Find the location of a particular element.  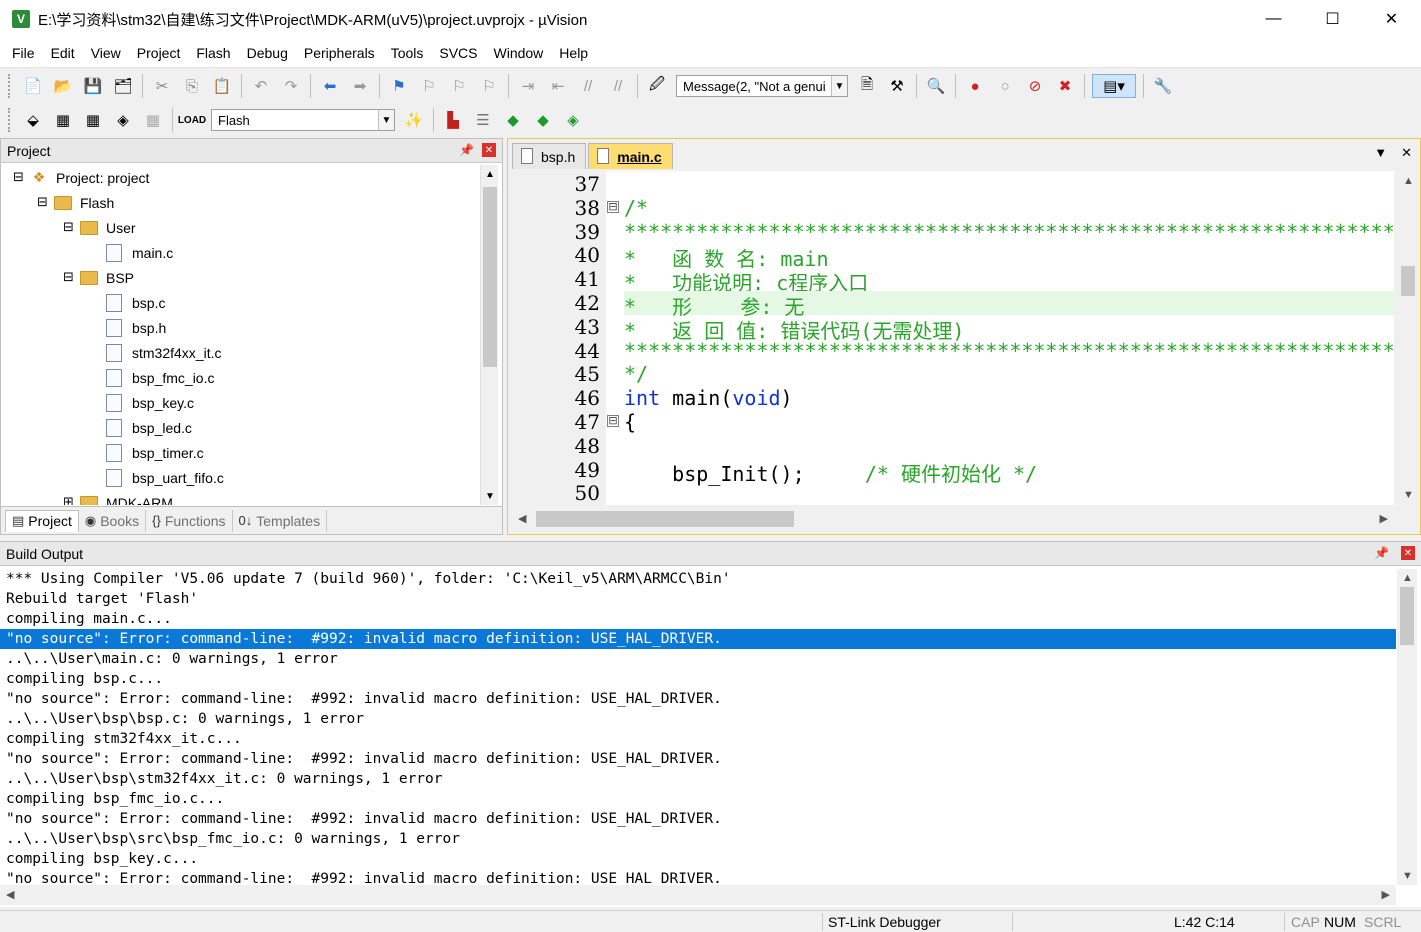

build-output-line: ..\..\User\main.c: 0 warnings, 1 error is located at coordinates (698, 659).